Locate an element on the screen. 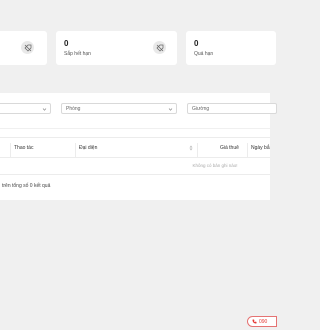  stat-card-partial is located at coordinates (23, 48).